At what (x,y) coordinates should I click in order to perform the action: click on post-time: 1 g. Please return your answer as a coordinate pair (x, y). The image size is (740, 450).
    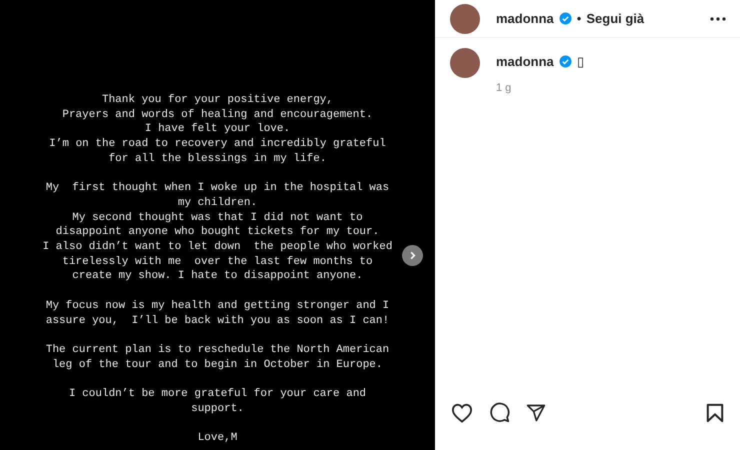
    Looking at the image, I should click on (504, 88).